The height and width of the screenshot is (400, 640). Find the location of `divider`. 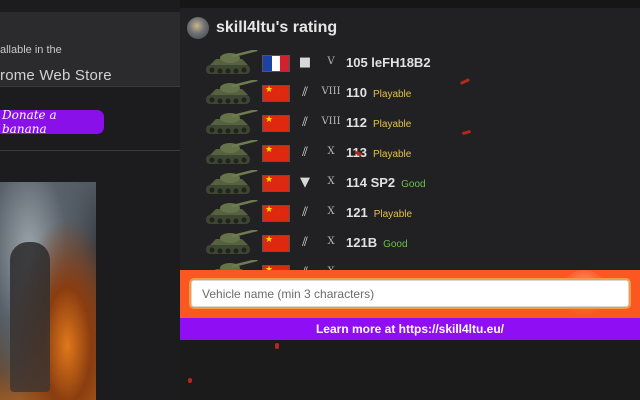

divider is located at coordinates (90, 150).